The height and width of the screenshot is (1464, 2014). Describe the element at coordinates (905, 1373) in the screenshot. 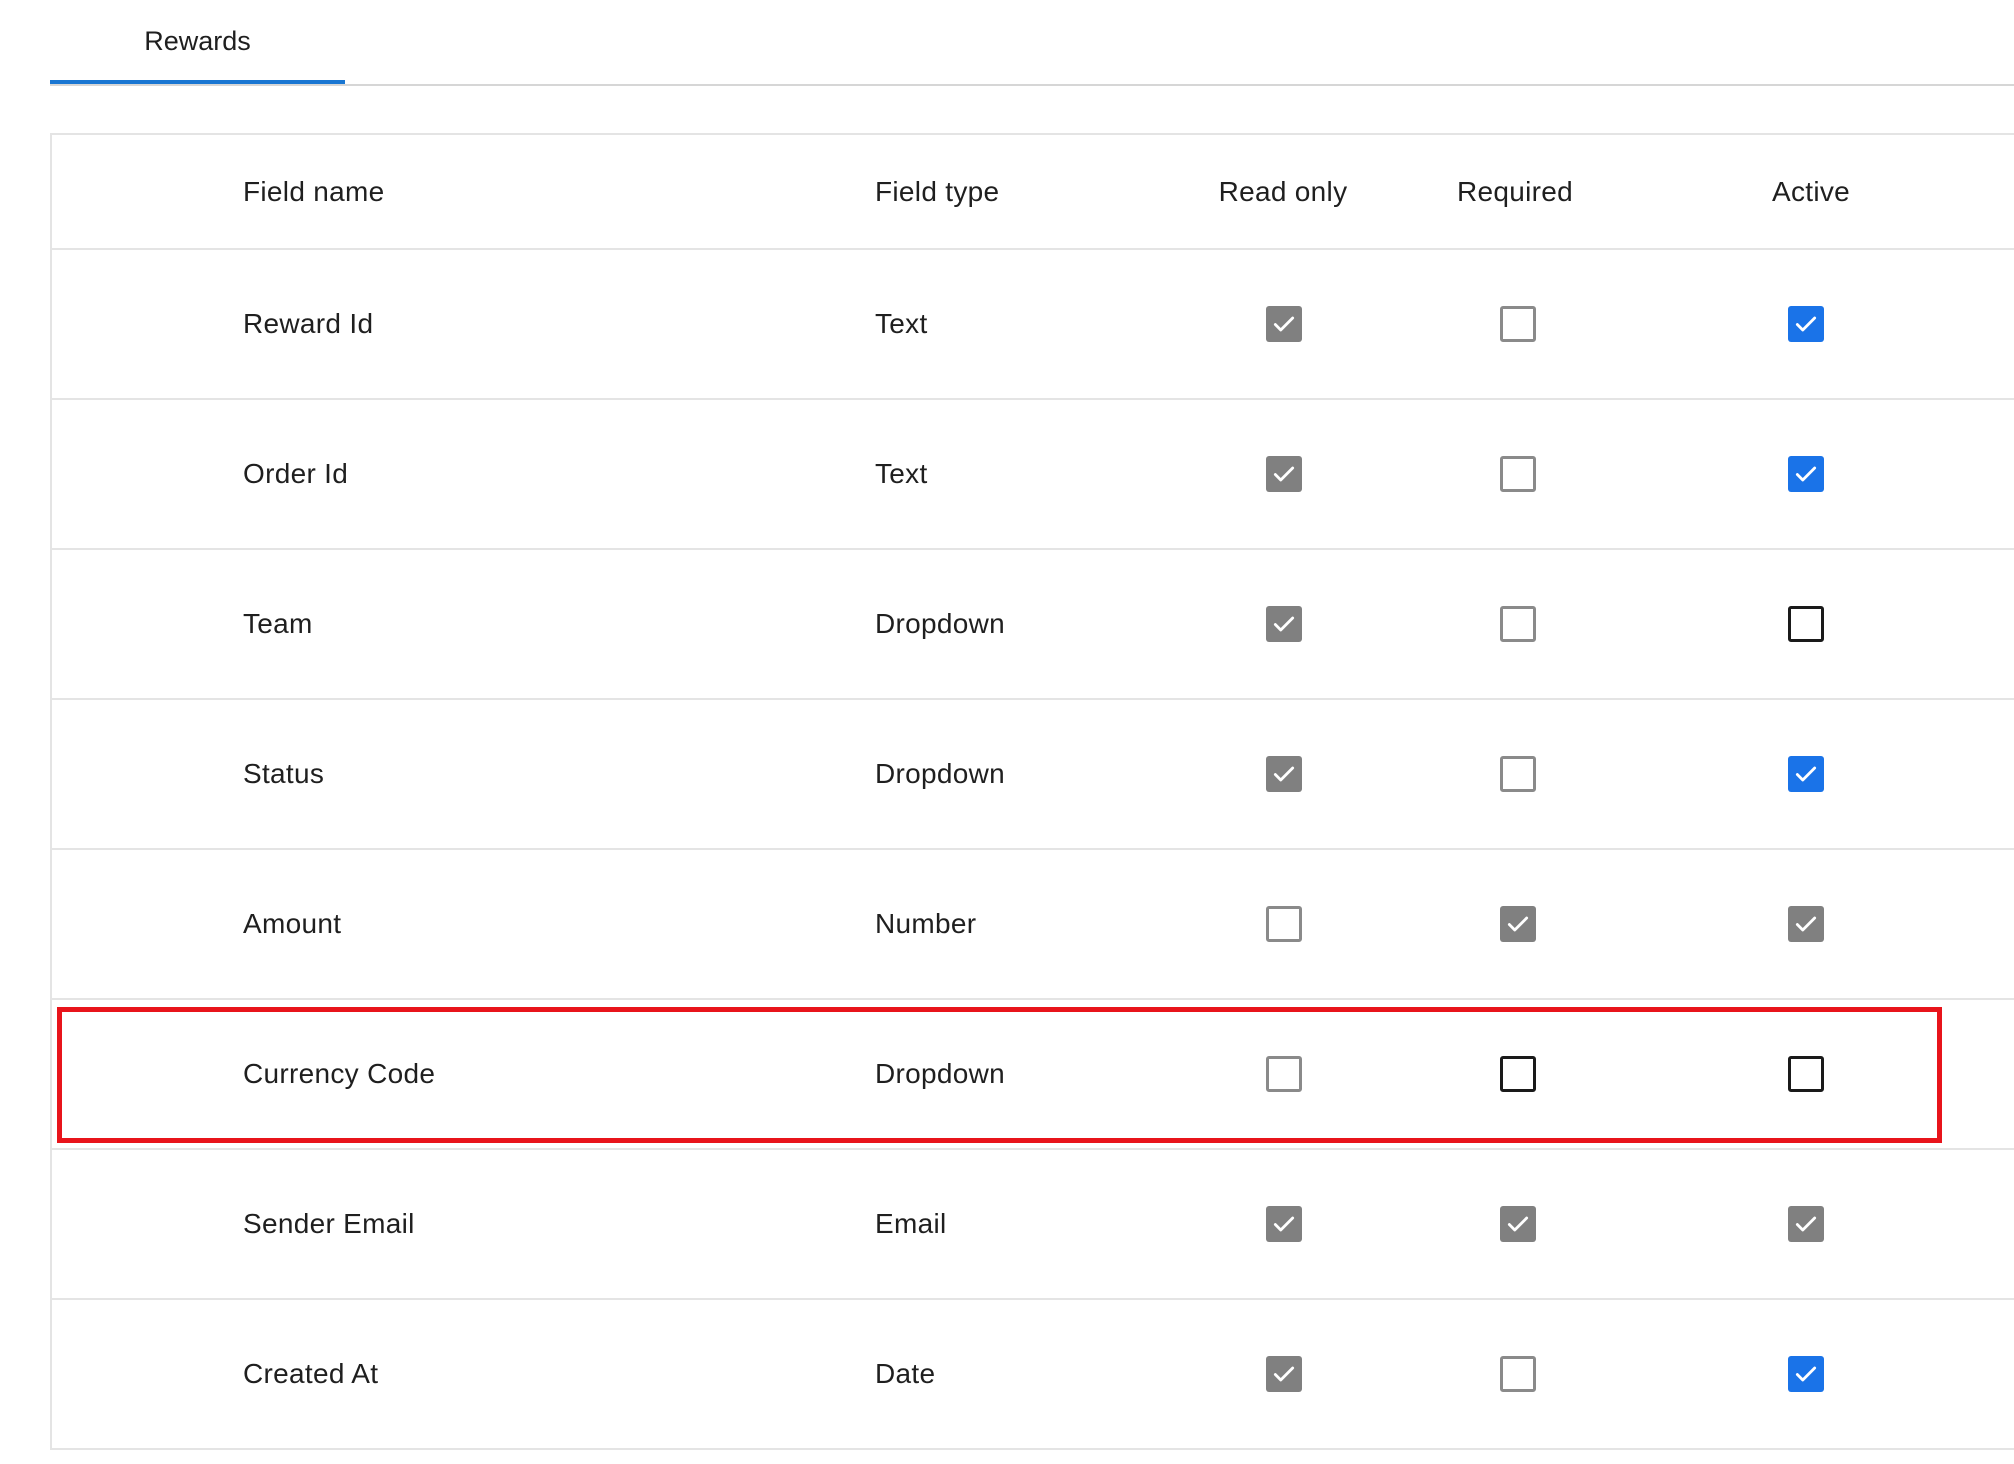

I see `field-type-cell: Date` at that location.